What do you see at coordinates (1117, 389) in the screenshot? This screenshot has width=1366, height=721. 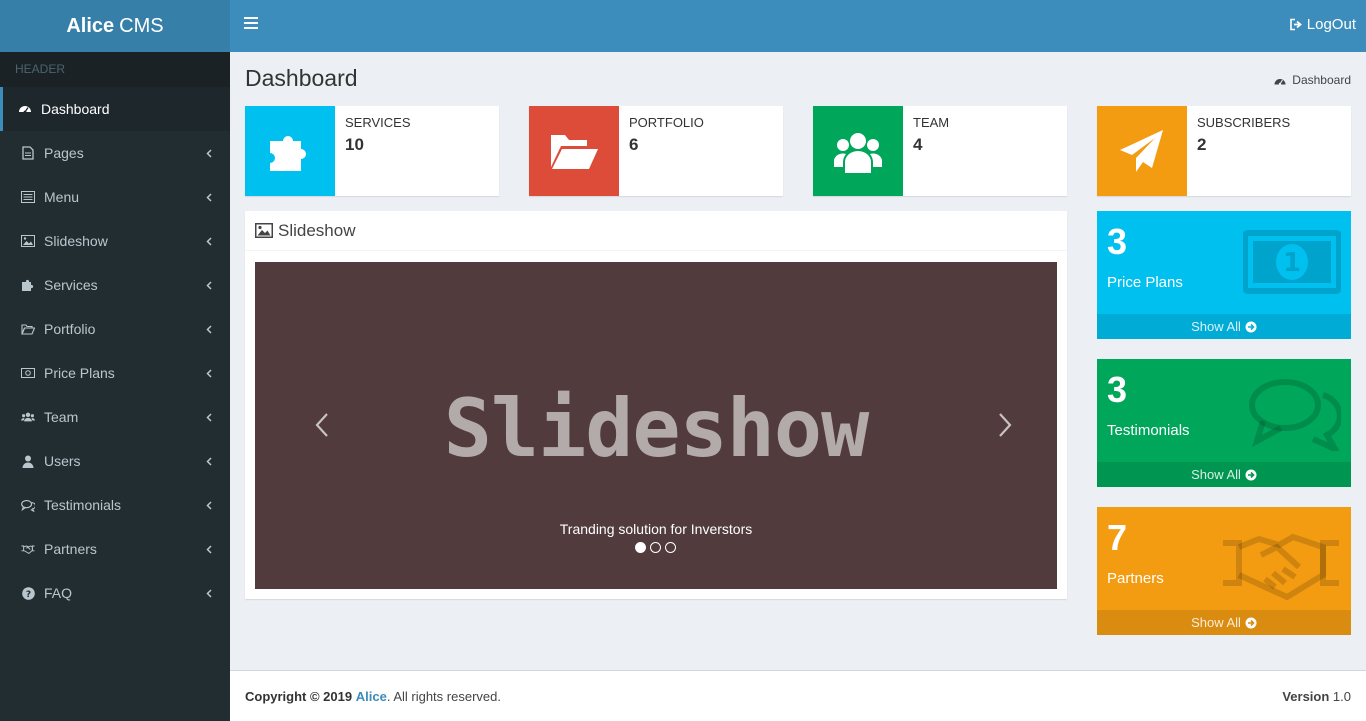 I see `small-box-number: 3` at bounding box center [1117, 389].